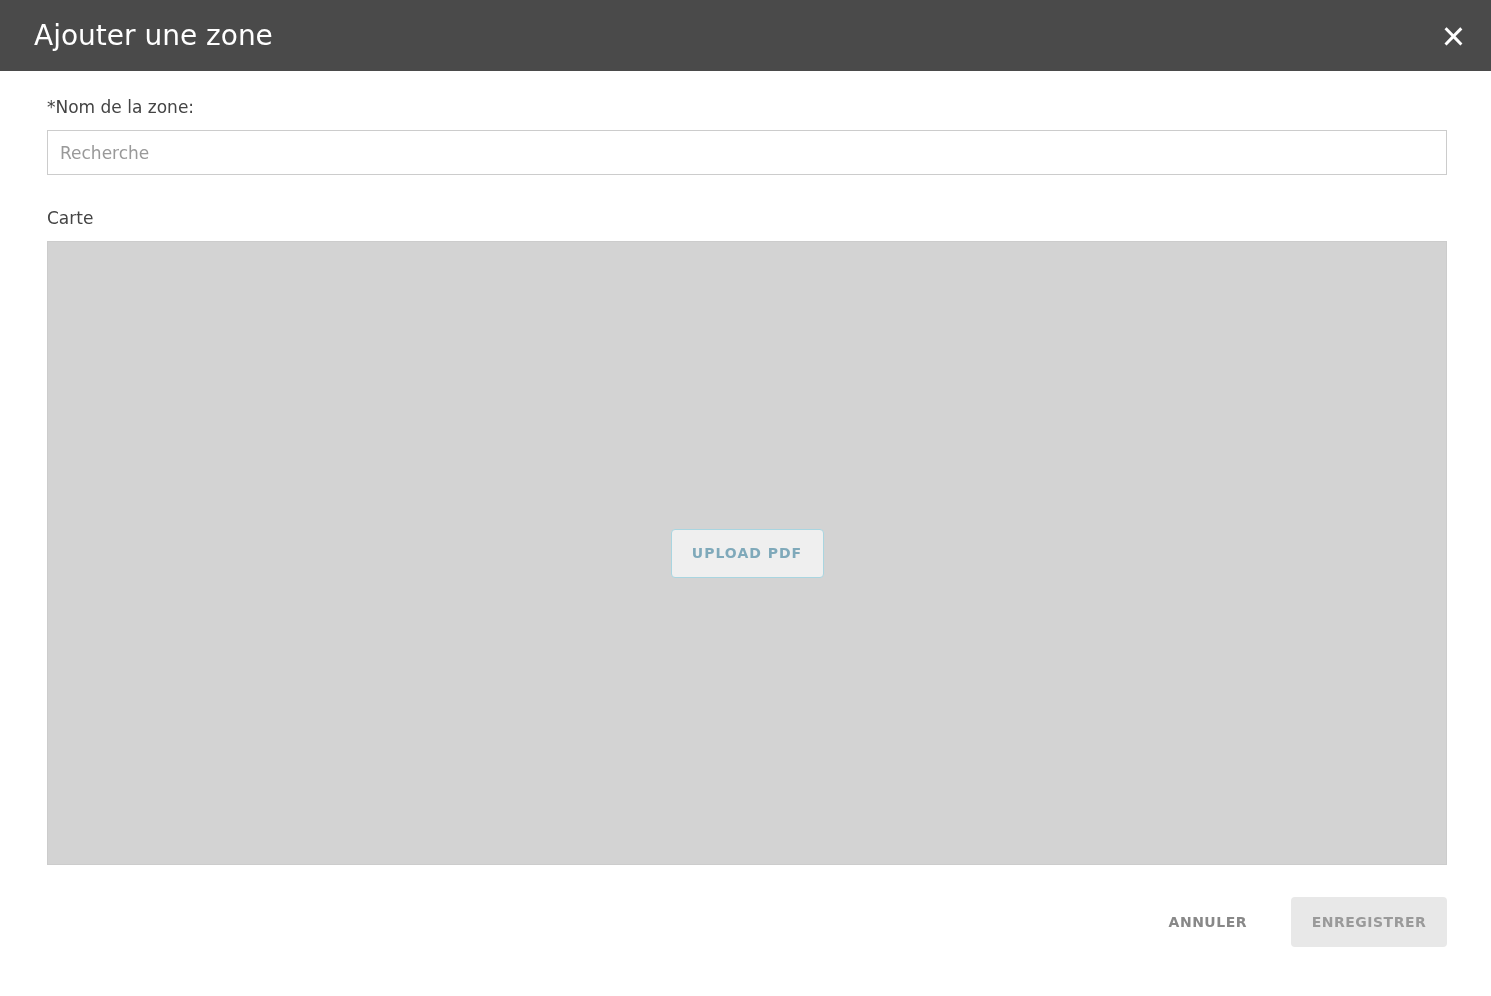  Describe the element at coordinates (71, 218) in the screenshot. I see `map-label: Carte` at that location.